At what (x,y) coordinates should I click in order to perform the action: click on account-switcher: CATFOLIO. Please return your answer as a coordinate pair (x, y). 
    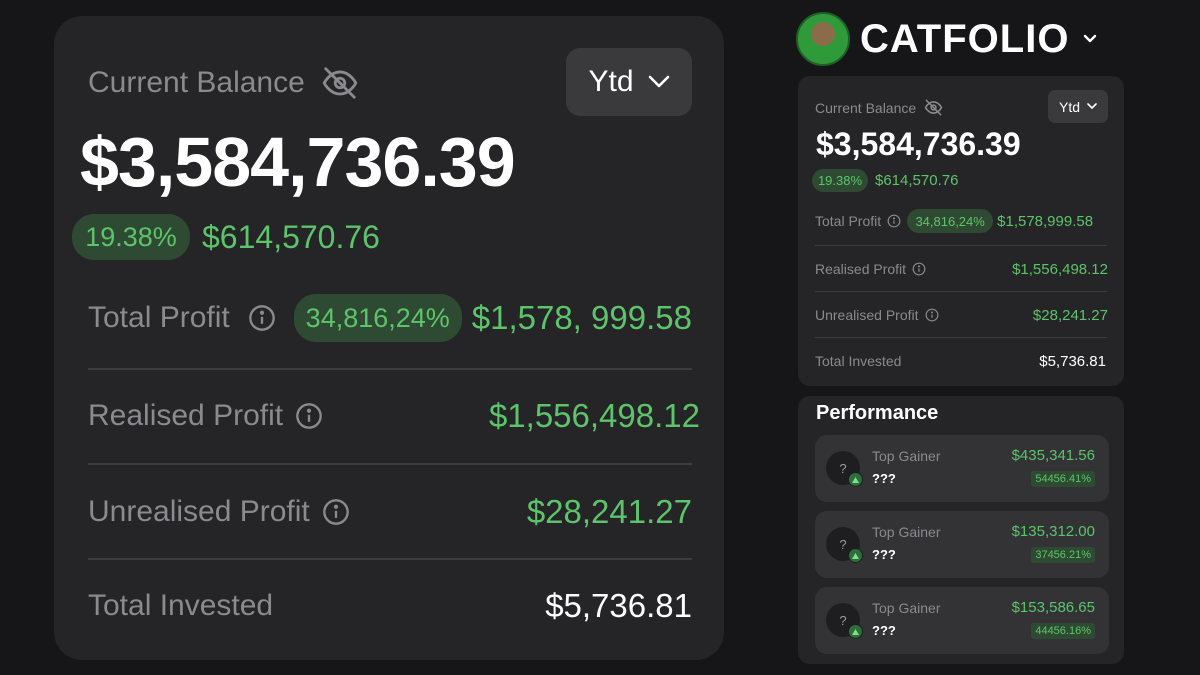
    Looking at the image, I should click on (946, 39).